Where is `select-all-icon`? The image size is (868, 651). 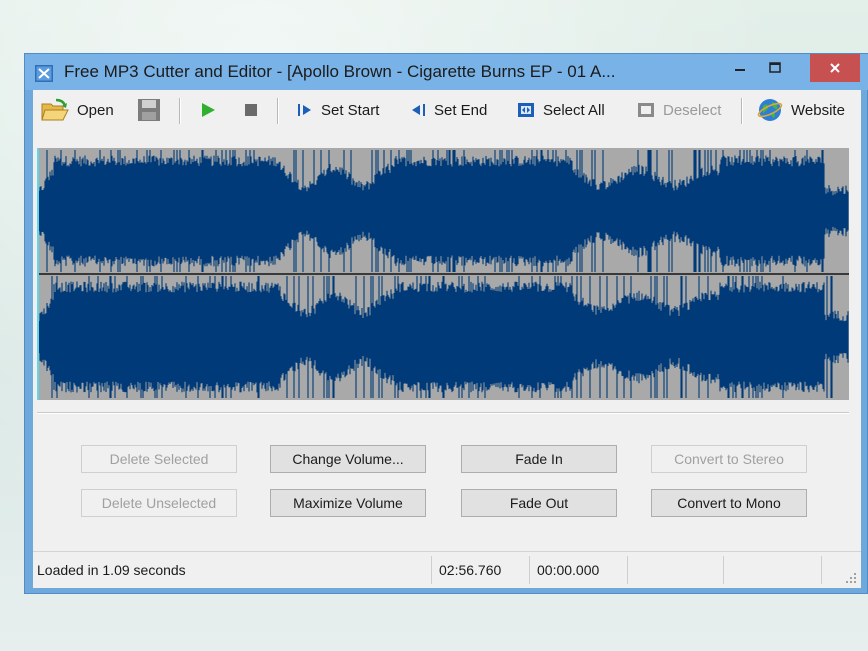
select-all-icon is located at coordinates (526, 110).